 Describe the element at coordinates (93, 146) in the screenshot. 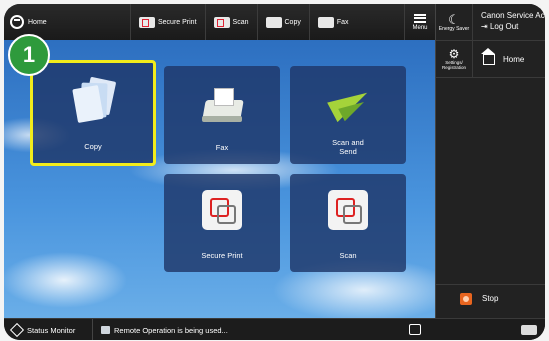

I see `copy-label: Copy` at that location.